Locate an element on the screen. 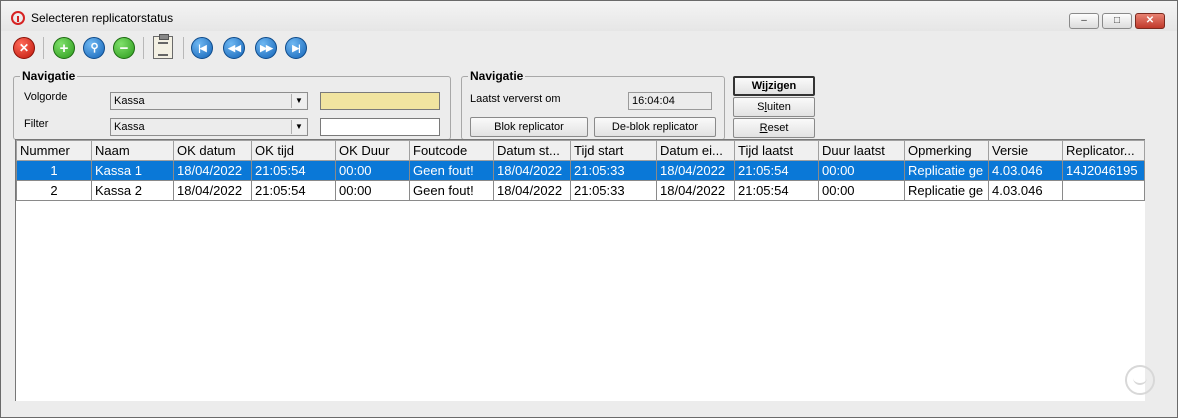  horizontal-scrollbar is located at coordinates (589, 408).